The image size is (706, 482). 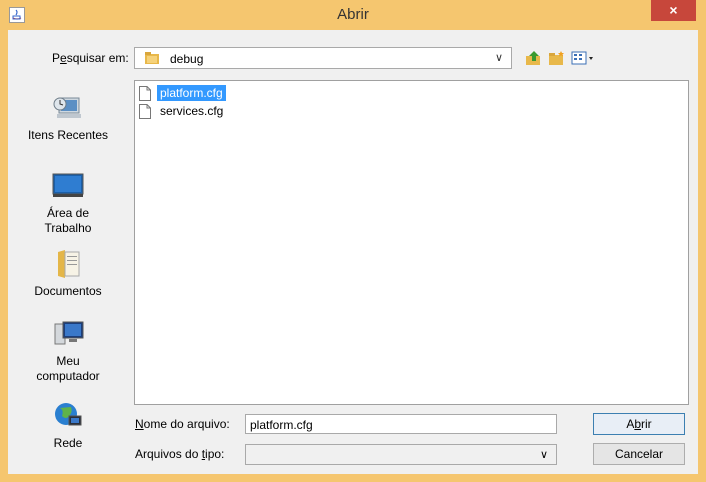 What do you see at coordinates (187, 59) in the screenshot?
I see `look-in-value: debug` at bounding box center [187, 59].